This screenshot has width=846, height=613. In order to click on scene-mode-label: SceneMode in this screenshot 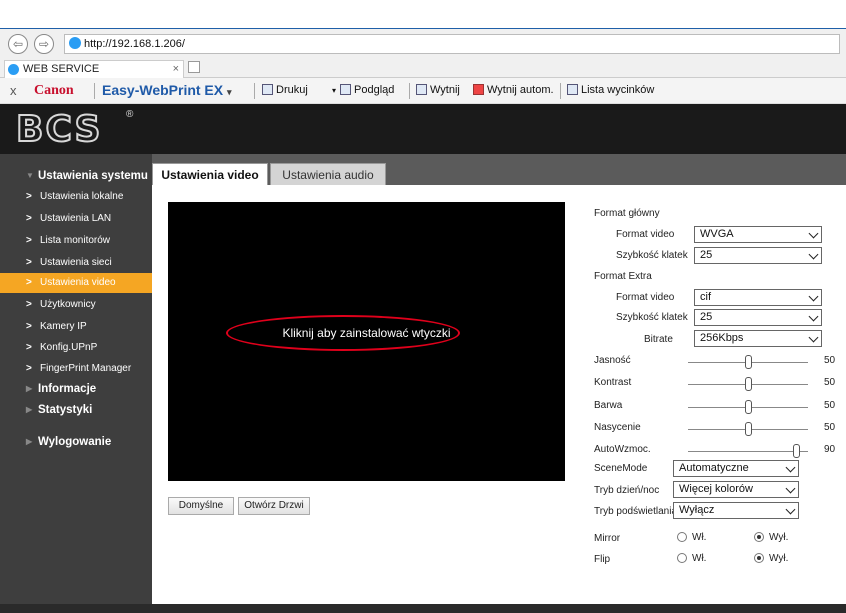, I will do `click(621, 468)`.